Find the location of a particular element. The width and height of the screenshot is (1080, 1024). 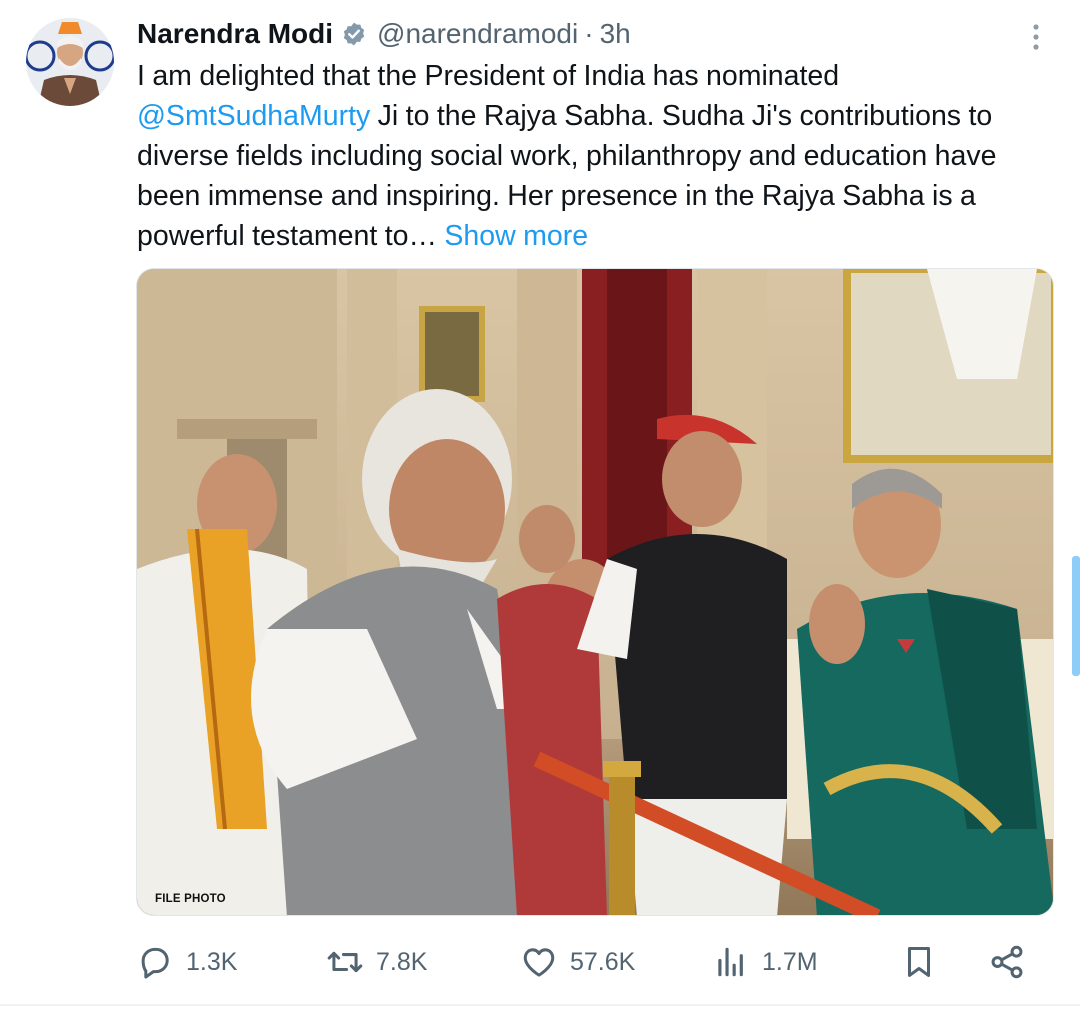

repost-count: 7.8K is located at coordinates (402, 961).